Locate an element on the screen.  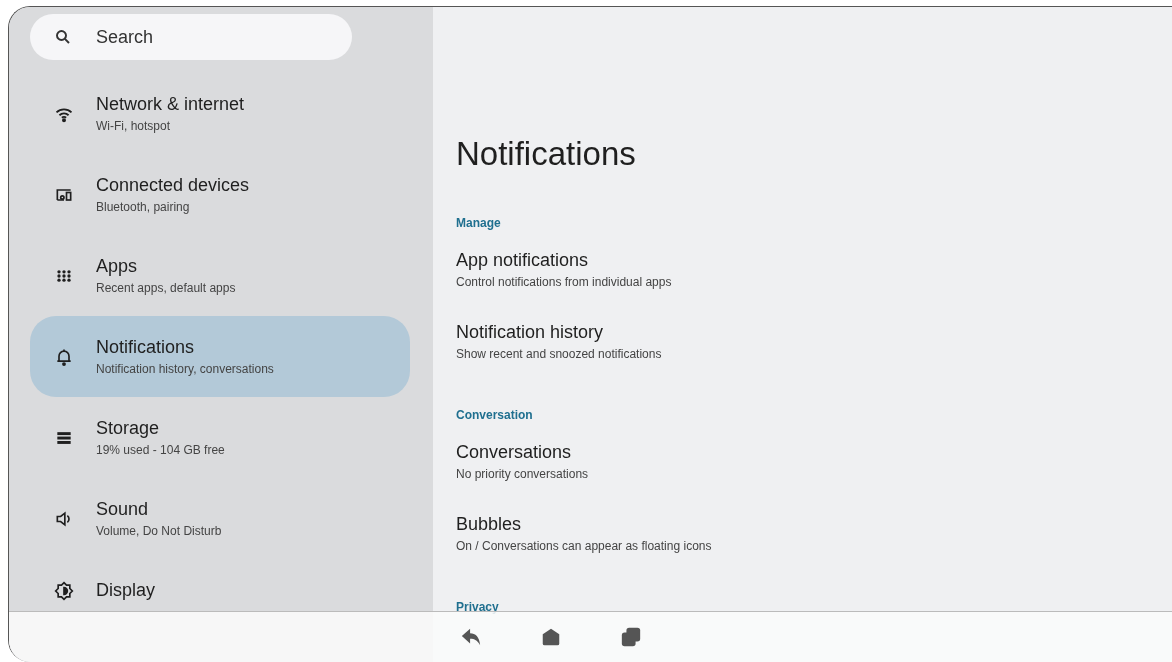
setting-subtitle: On / Conversations can appear as floating icons is located at coordinates (584, 546).